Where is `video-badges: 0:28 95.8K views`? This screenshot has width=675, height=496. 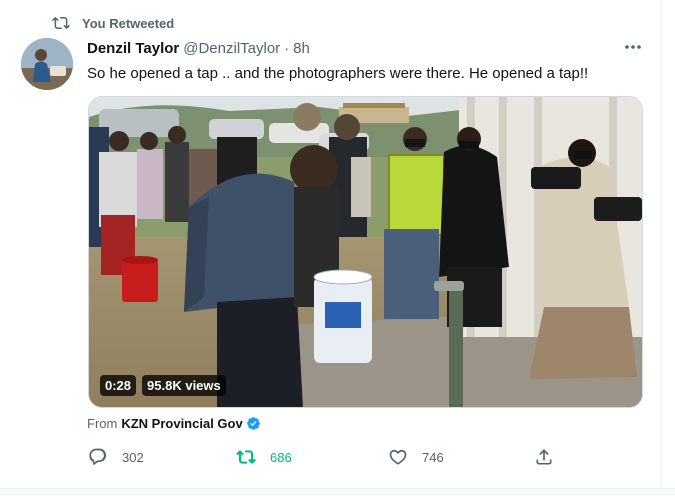
video-badges: 0:28 95.8K views is located at coordinates (163, 385).